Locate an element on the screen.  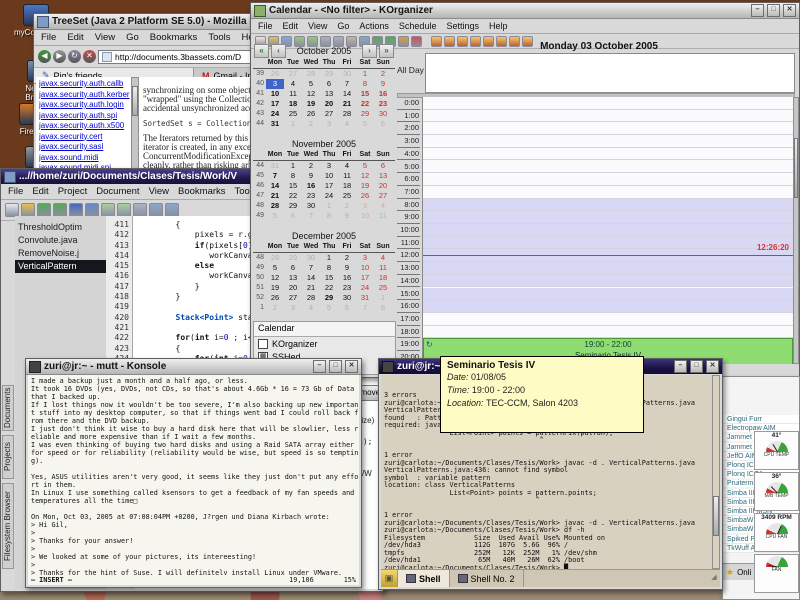
day-cell: 18 is located at coordinates (383, 278).